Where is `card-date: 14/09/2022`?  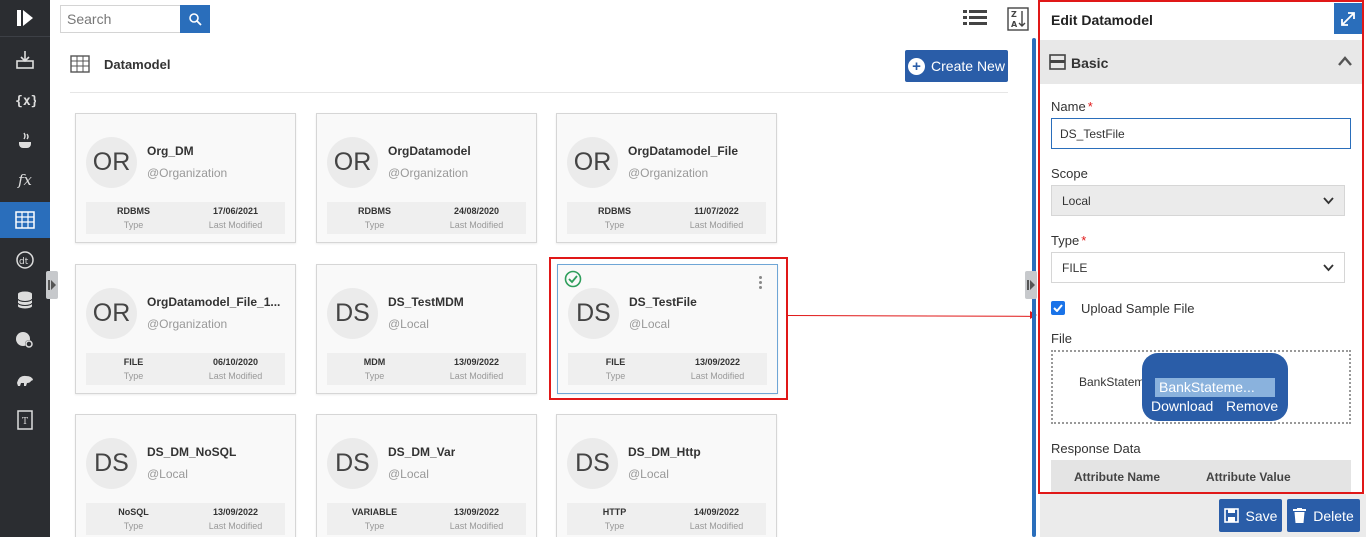 card-date: 14/09/2022 is located at coordinates (716, 512).